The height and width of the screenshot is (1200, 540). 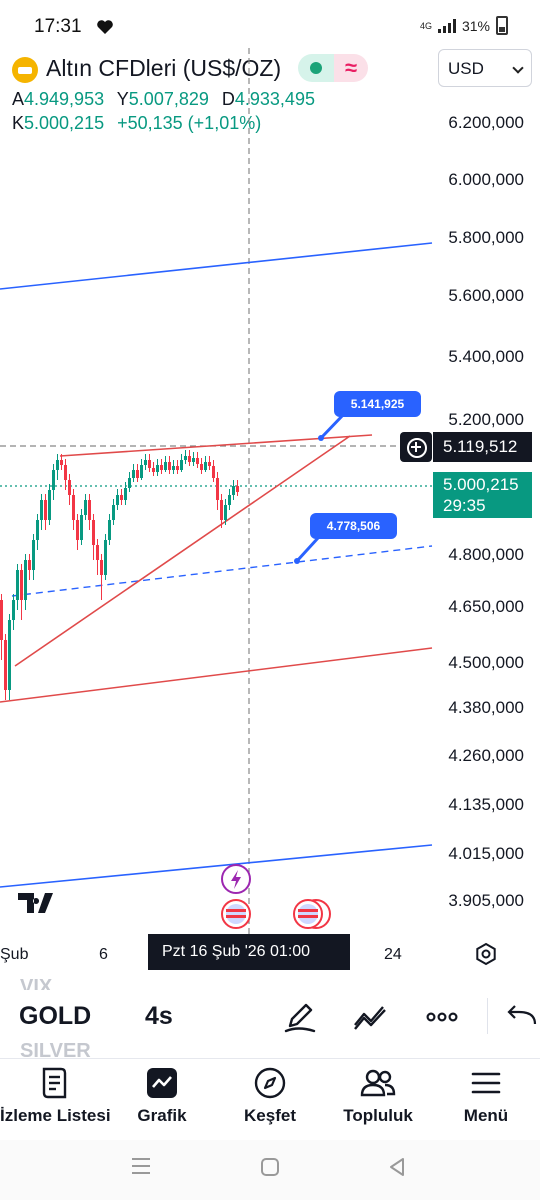 What do you see at coordinates (486, 122) in the screenshot?
I see `price-axis-label: 6.200,000` at bounding box center [486, 122].